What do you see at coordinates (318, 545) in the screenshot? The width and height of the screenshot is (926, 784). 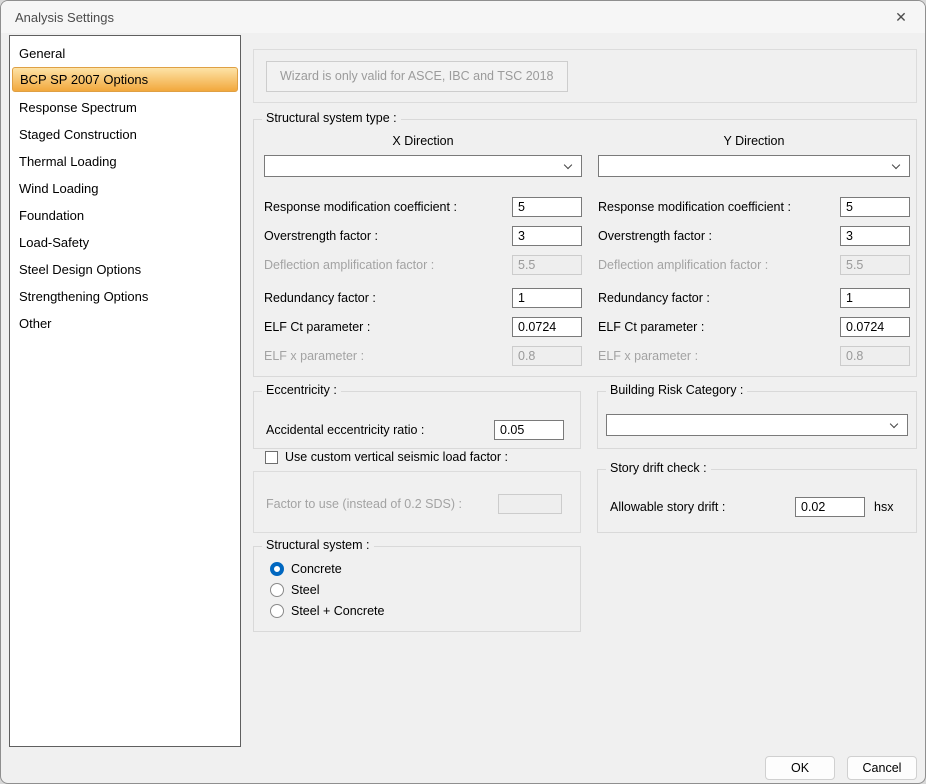 I see `structural-system-legend: Structural system :` at bounding box center [318, 545].